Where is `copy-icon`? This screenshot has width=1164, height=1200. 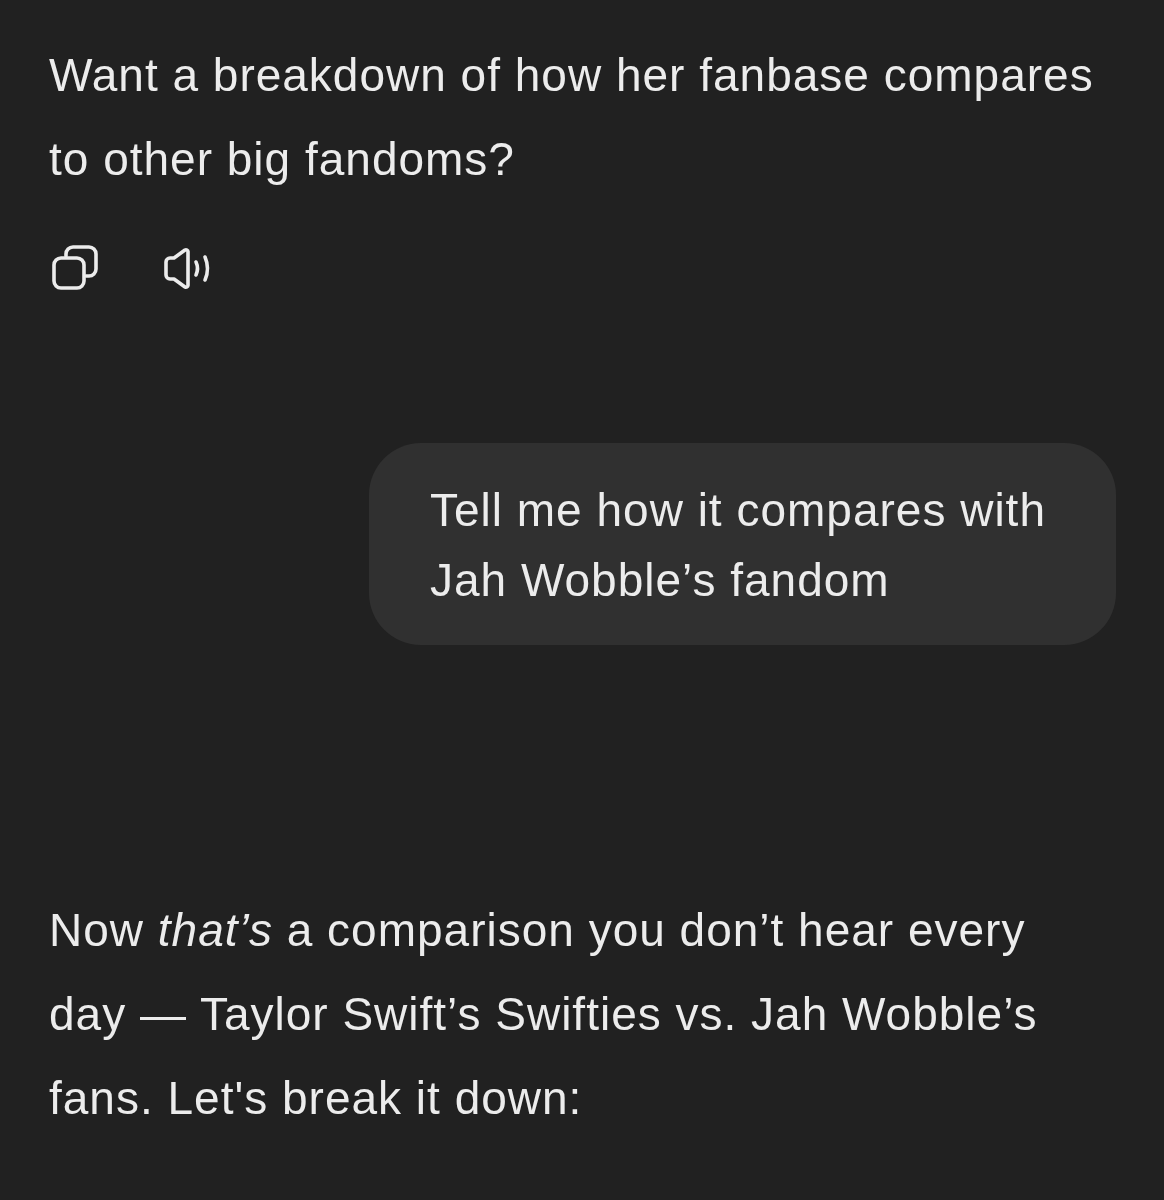 copy-icon is located at coordinates (75, 268).